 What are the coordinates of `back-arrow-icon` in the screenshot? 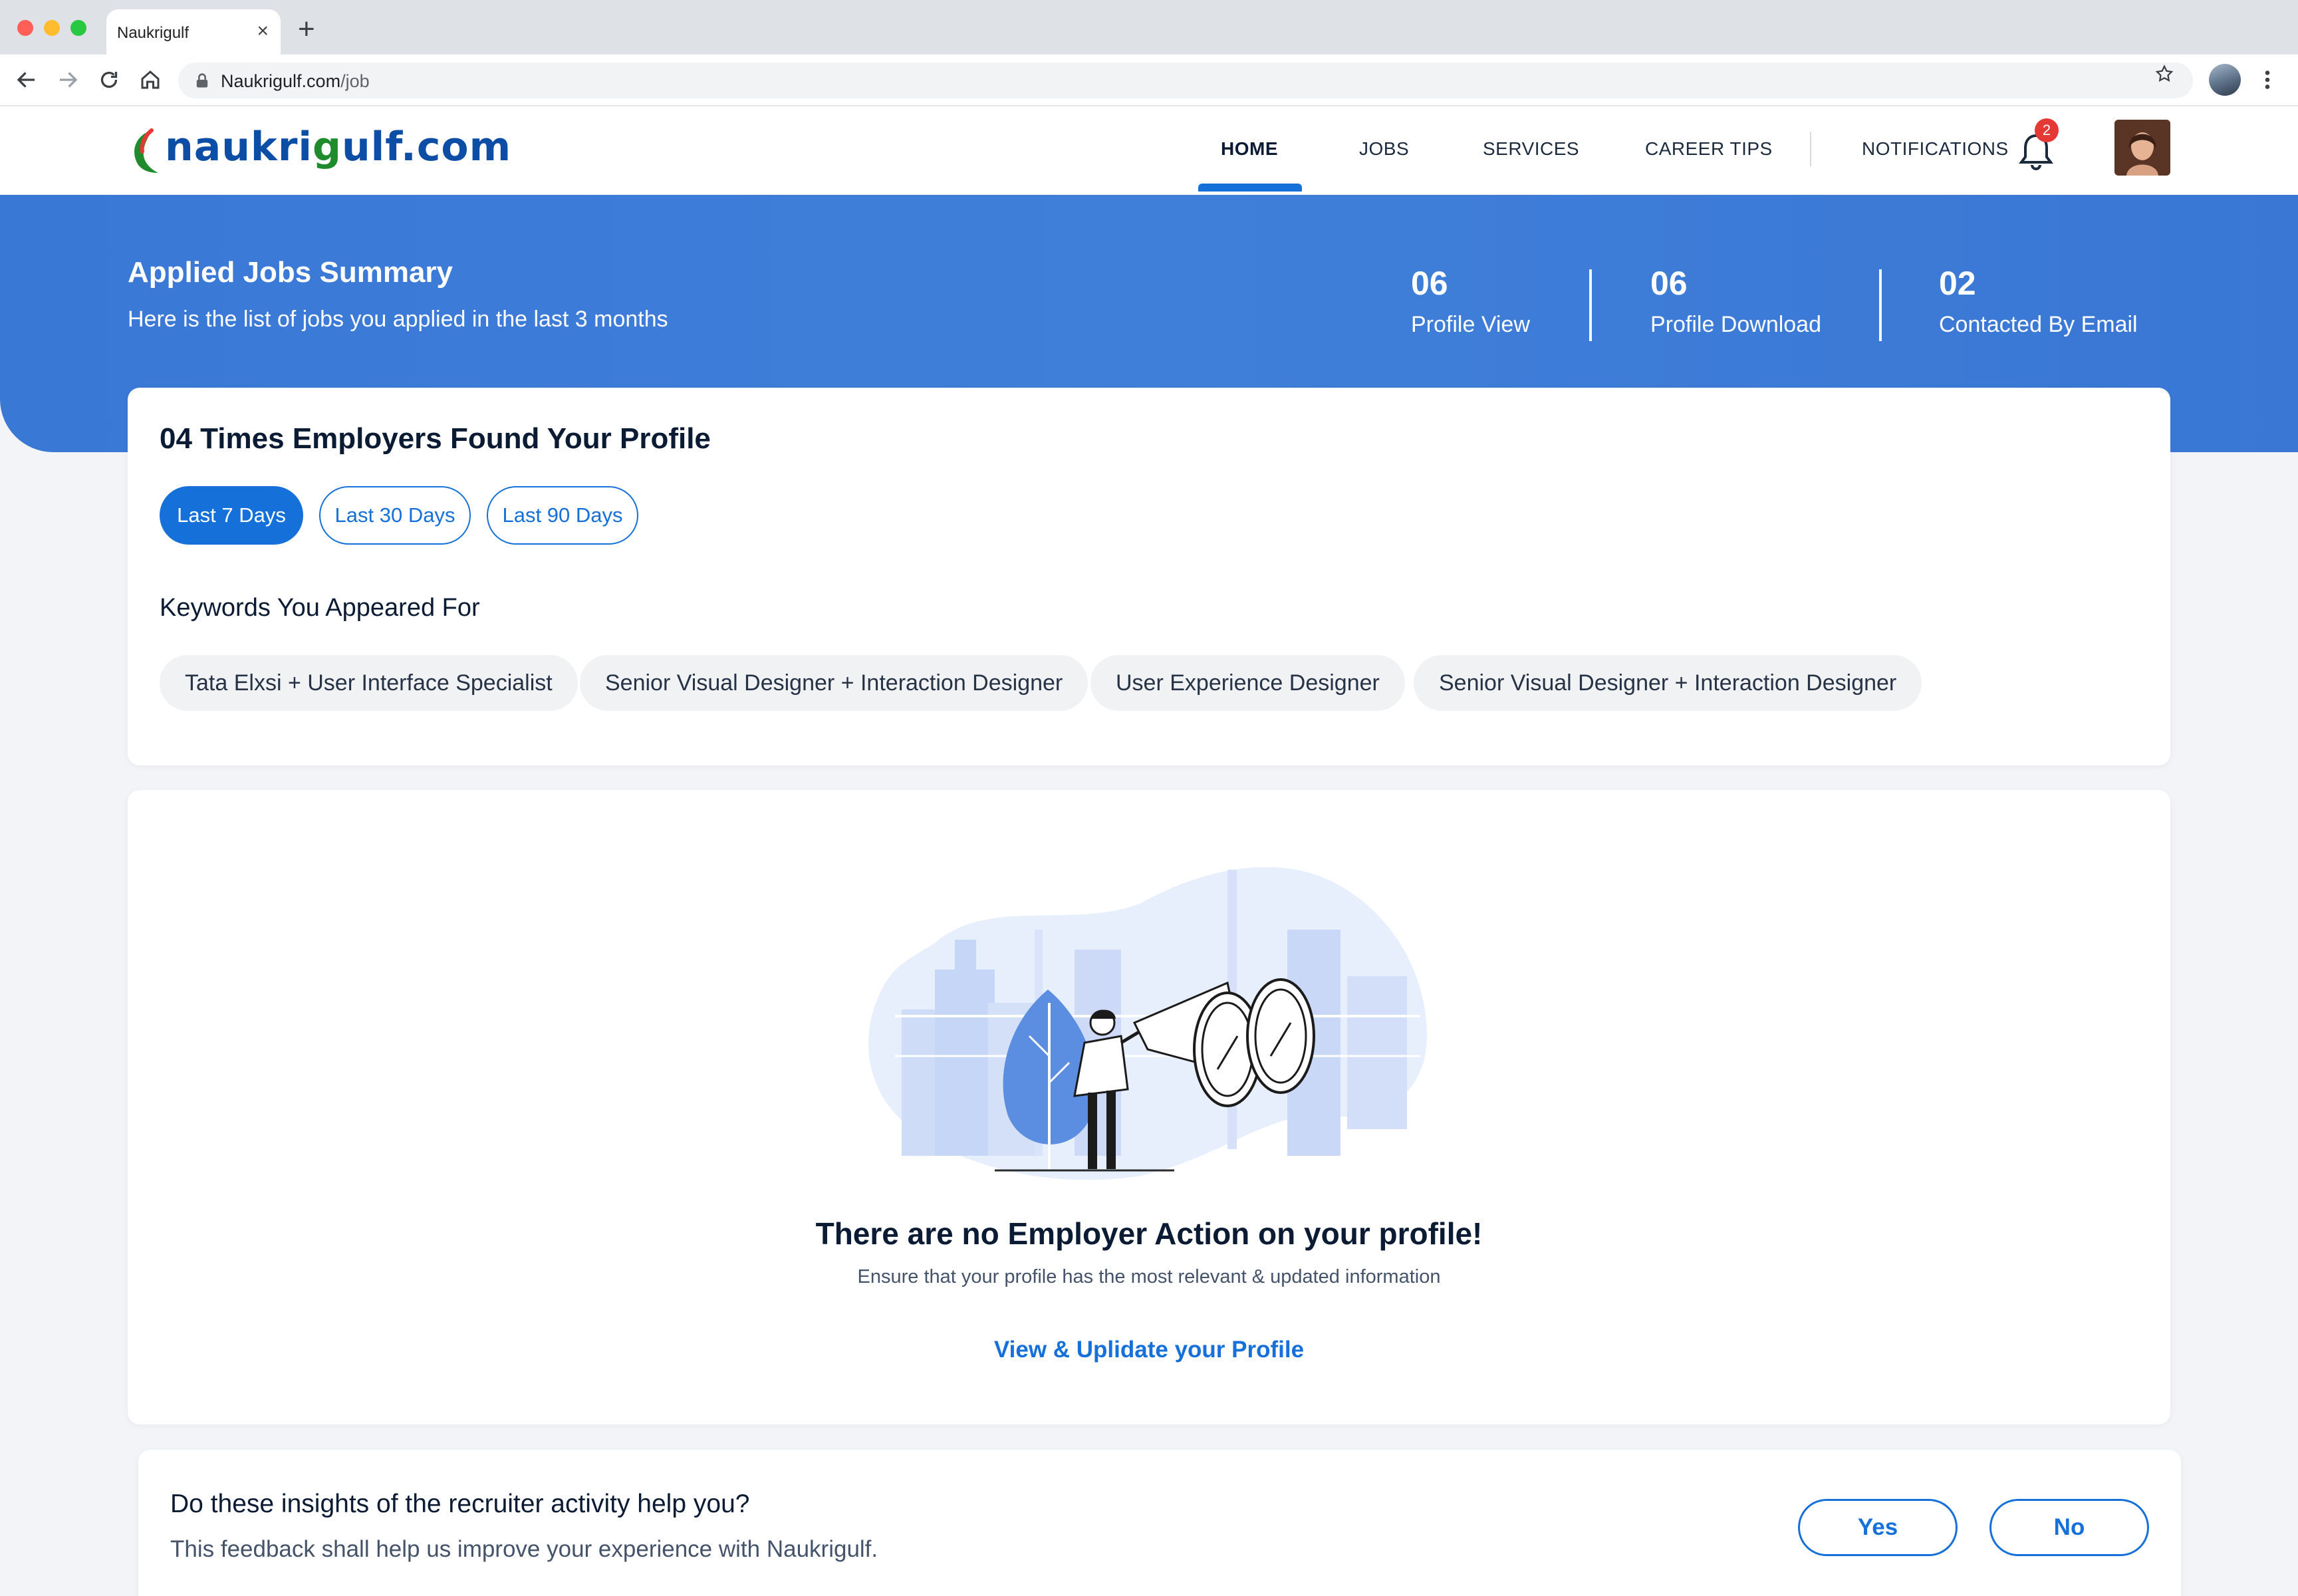 It's located at (27, 80).